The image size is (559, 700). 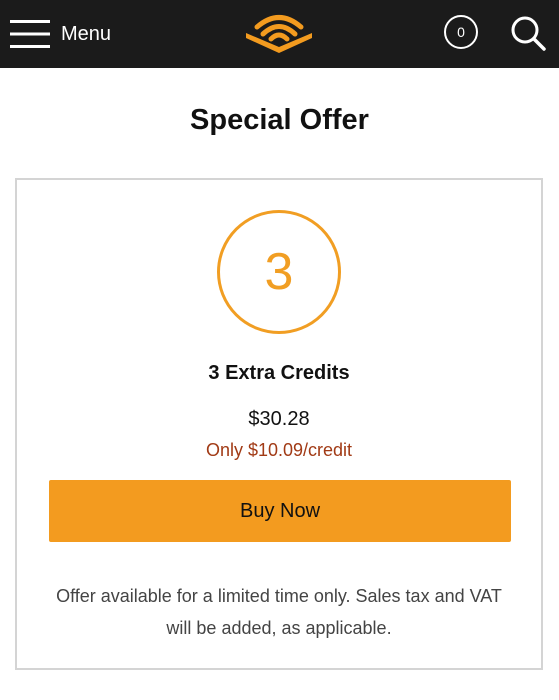 I want to click on credit-count-number: 3, so click(x=279, y=272).